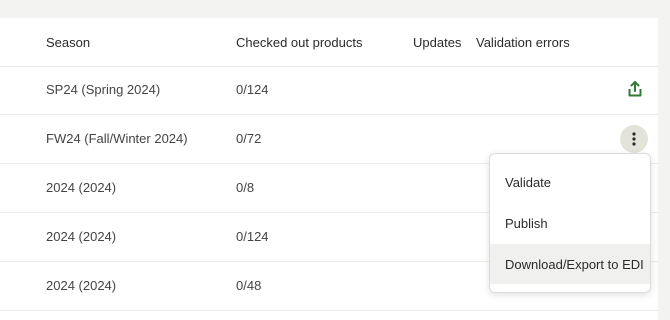 Image resolution: width=670 pixels, height=320 pixels. I want to click on menu-item-validate: Validate, so click(570, 182).